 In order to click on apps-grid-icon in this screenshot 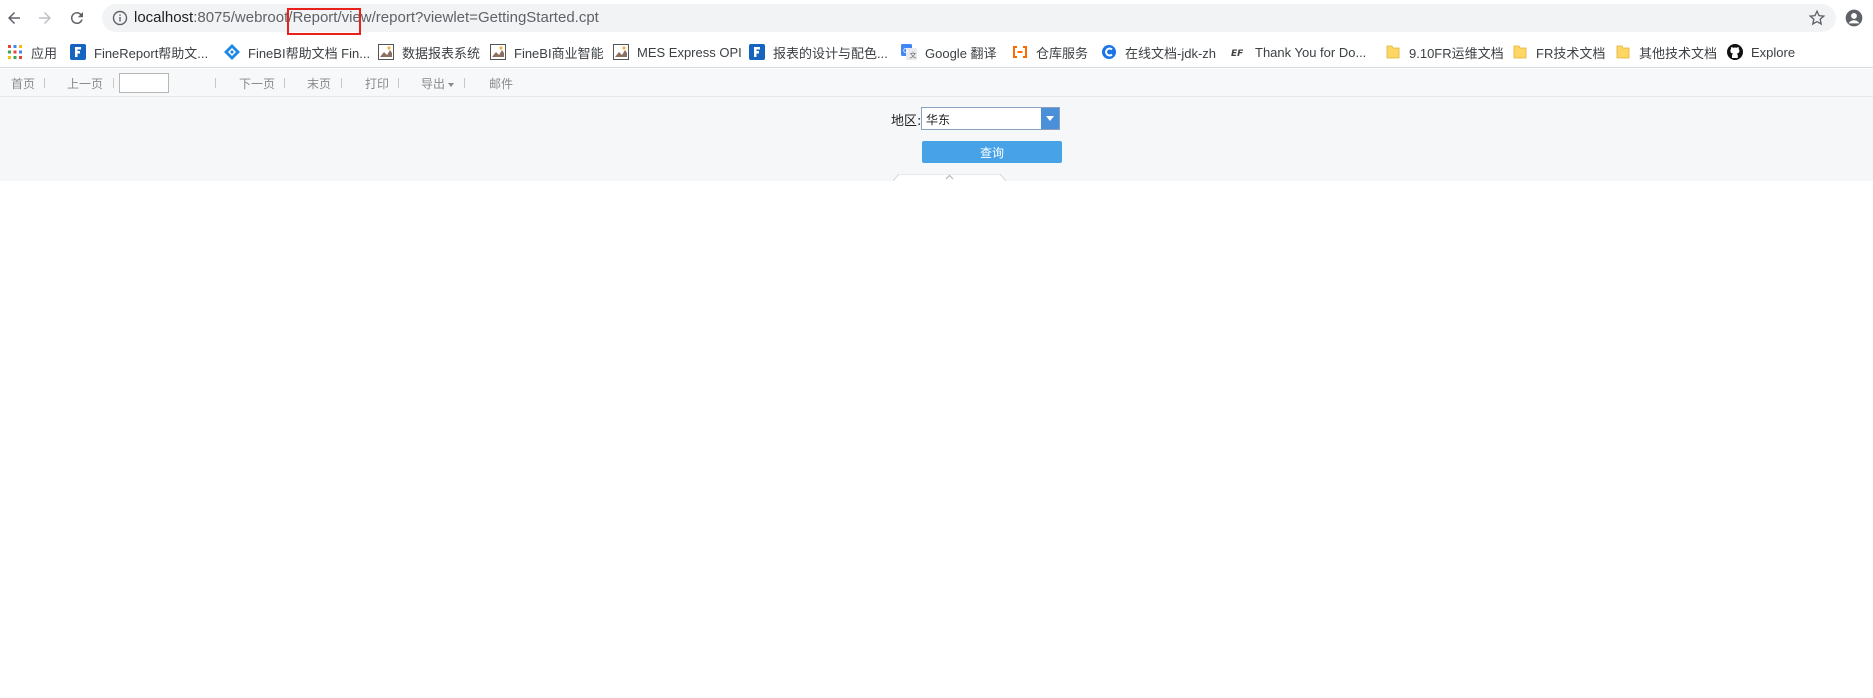, I will do `click(15, 52)`.